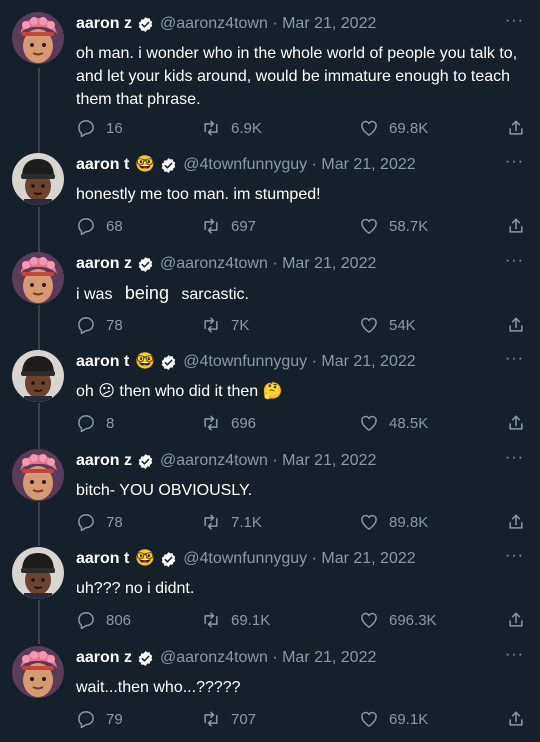  Describe the element at coordinates (158, 687) in the screenshot. I see `tweet-text: wait...then who...?????` at that location.